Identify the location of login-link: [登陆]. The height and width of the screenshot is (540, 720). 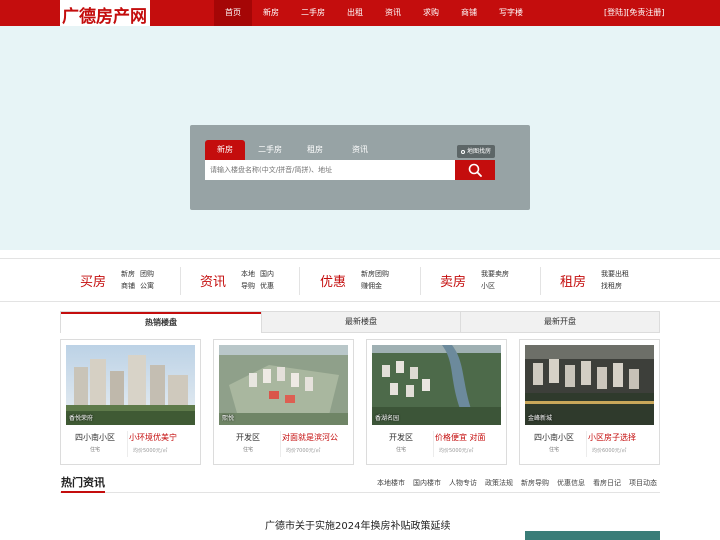
(615, 12).